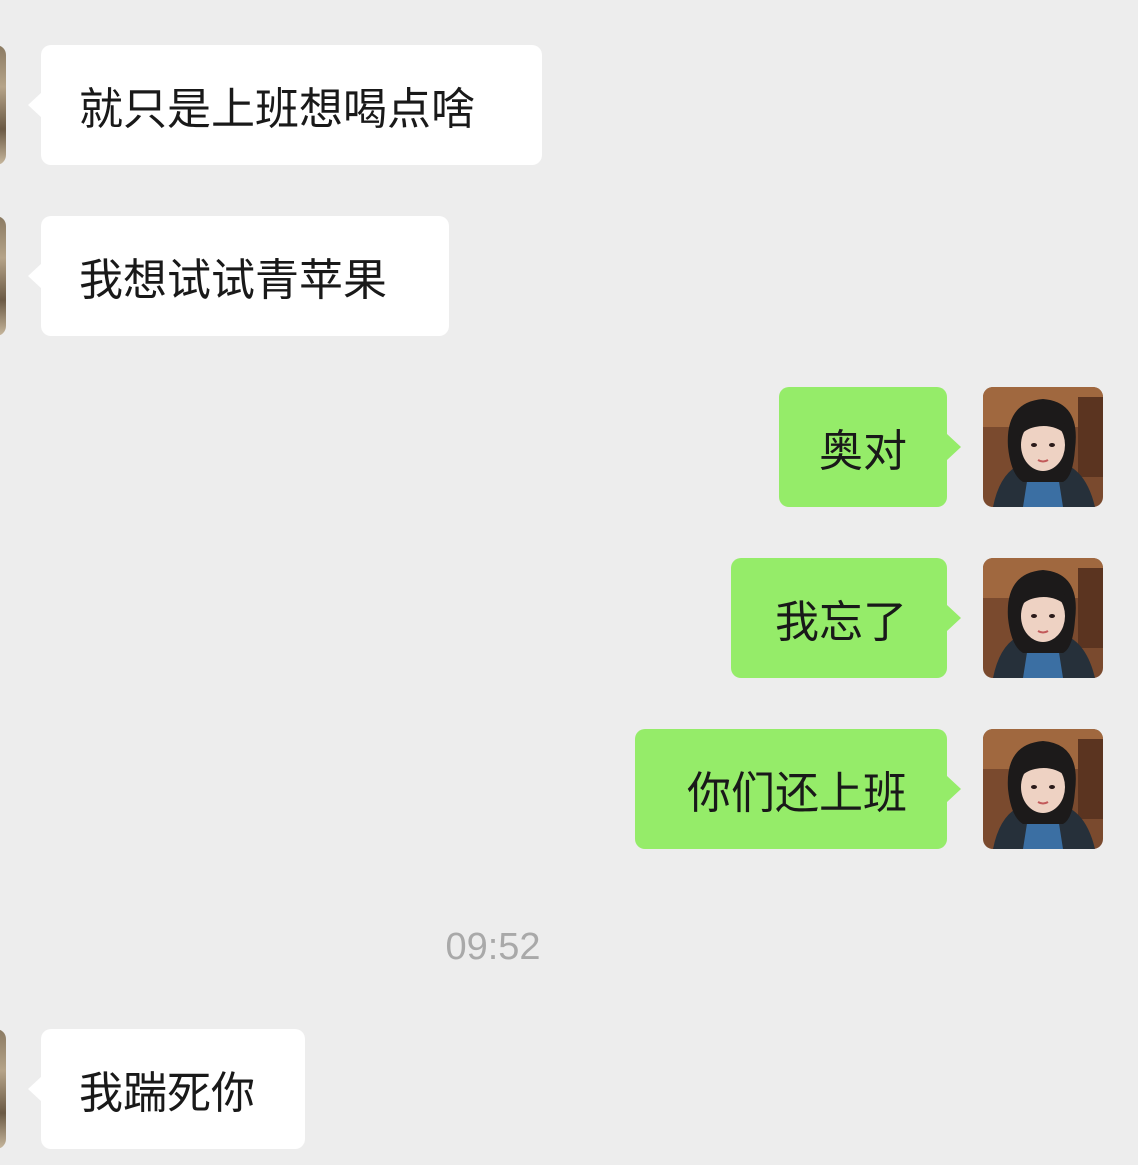 The width and height of the screenshot is (1138, 1165). I want to click on message-timestamp: 09:52, so click(493, 947).